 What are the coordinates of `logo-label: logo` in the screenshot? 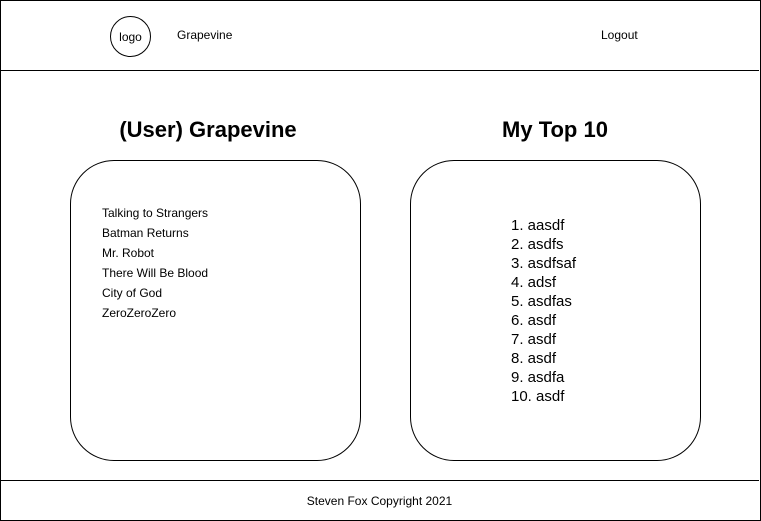 It's located at (130, 36).